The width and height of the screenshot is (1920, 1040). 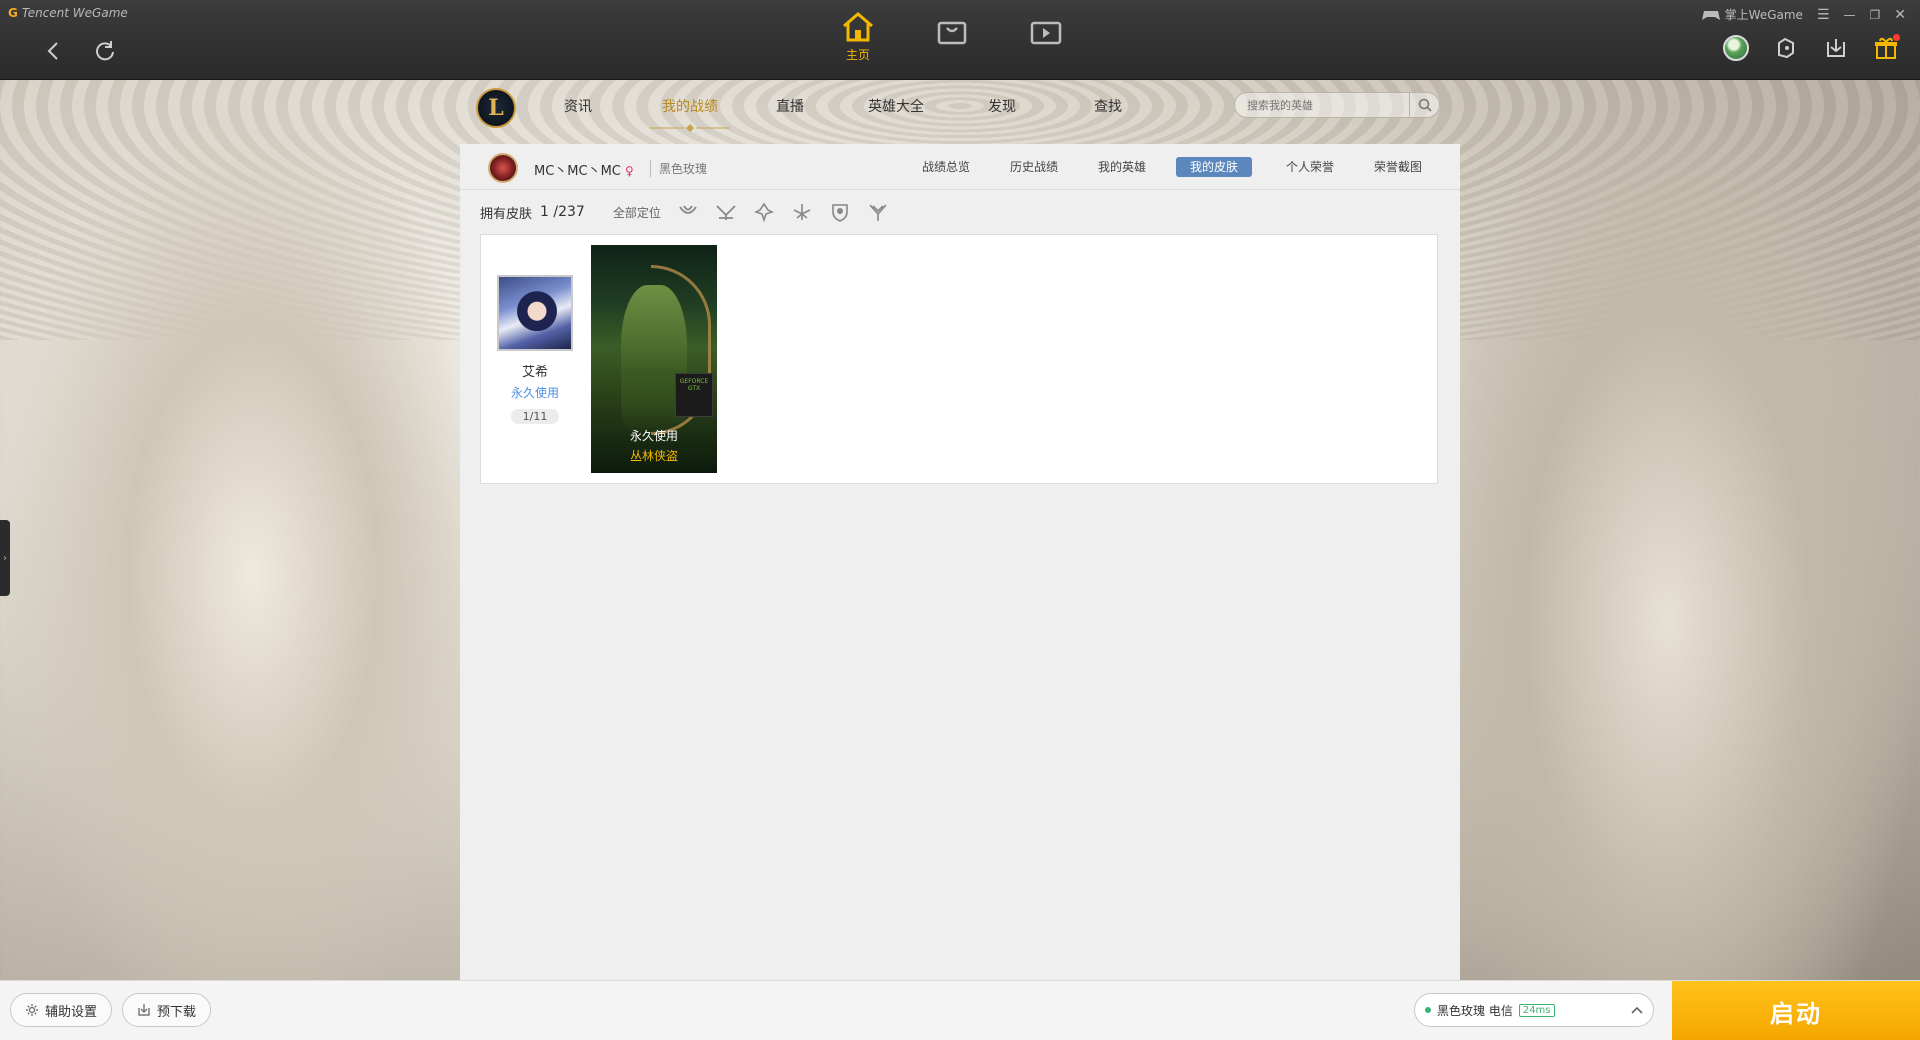 What do you see at coordinates (562, 212) in the screenshot?
I see `owned-skins-count: 1 /237` at bounding box center [562, 212].